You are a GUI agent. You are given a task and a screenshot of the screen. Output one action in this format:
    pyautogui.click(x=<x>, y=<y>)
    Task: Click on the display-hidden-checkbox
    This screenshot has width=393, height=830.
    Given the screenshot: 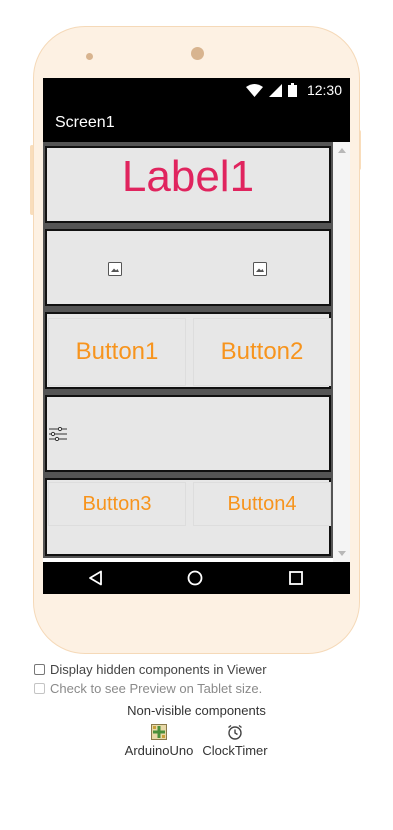 What is the action you would take?
    pyautogui.click(x=39, y=669)
    